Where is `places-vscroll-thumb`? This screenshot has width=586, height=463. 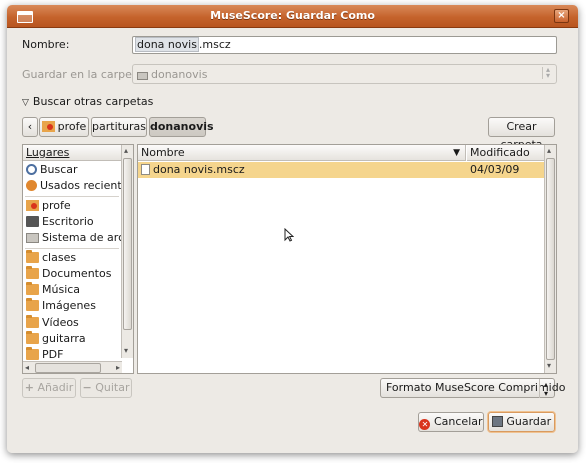
places-vscroll-thumb is located at coordinates (127, 244).